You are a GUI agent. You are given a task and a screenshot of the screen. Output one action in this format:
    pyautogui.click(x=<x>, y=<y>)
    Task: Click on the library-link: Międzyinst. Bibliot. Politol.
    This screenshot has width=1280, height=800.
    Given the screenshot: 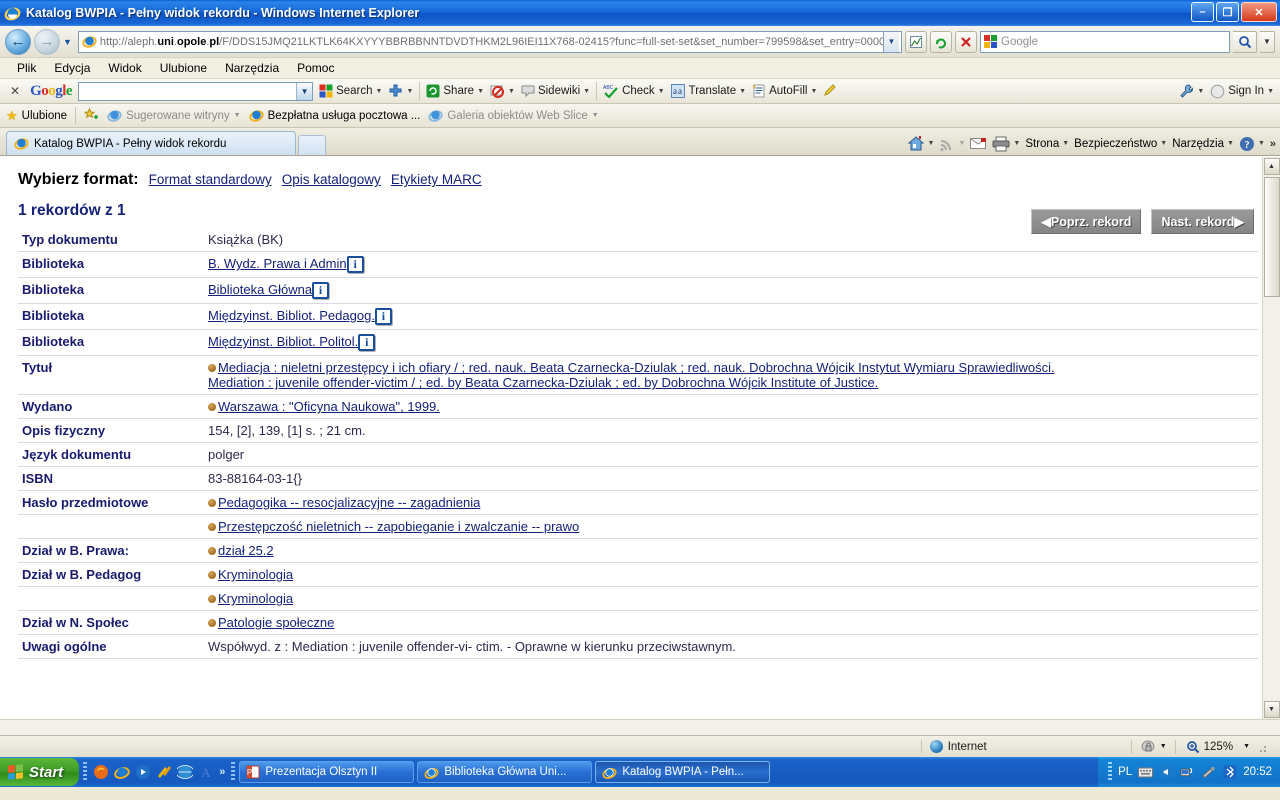 What is the action you would take?
    pyautogui.click(x=283, y=341)
    